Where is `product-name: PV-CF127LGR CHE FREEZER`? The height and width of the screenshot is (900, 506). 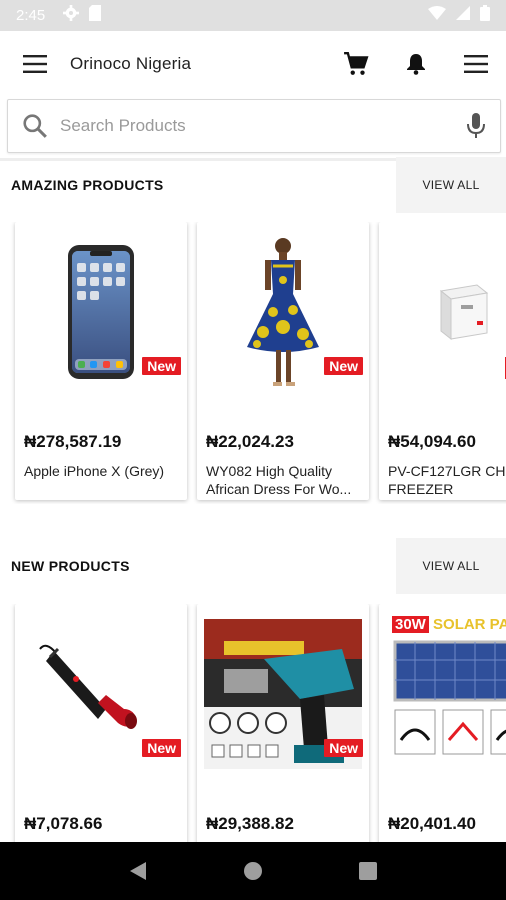 product-name: PV-CF127LGR CHE FREEZER is located at coordinates (447, 480).